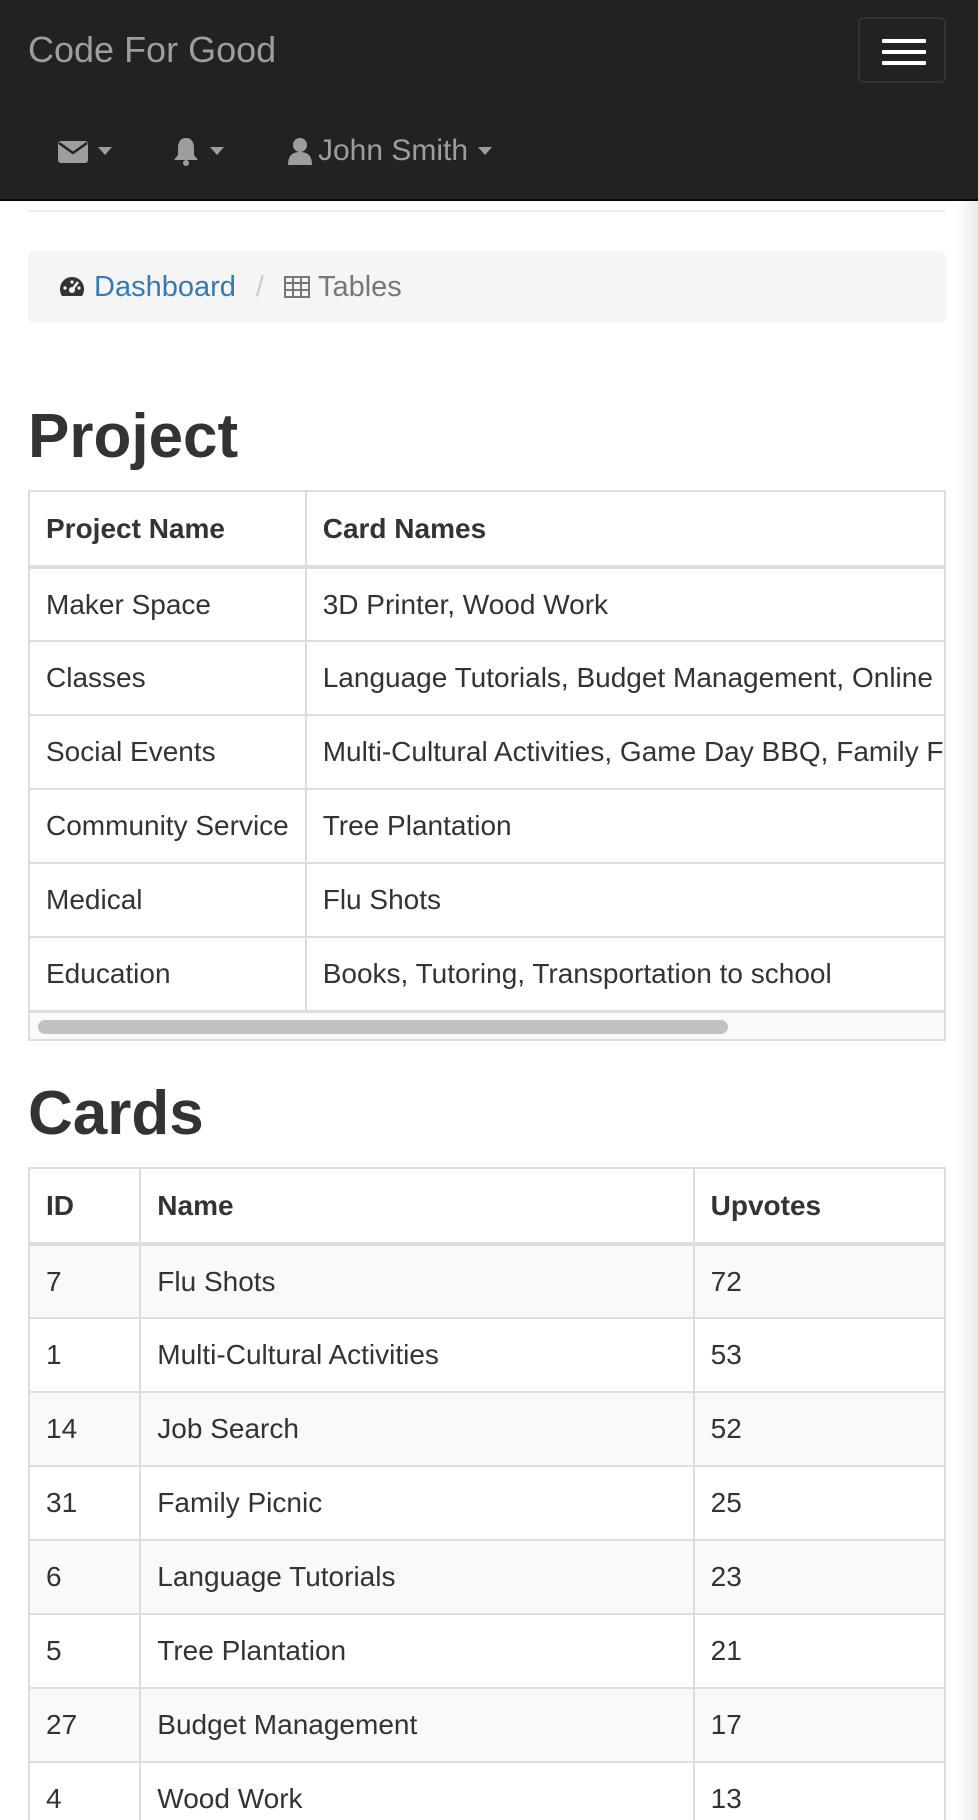 Image resolution: width=978 pixels, height=1820 pixels. I want to click on cards-heading: Cards, so click(116, 1113).